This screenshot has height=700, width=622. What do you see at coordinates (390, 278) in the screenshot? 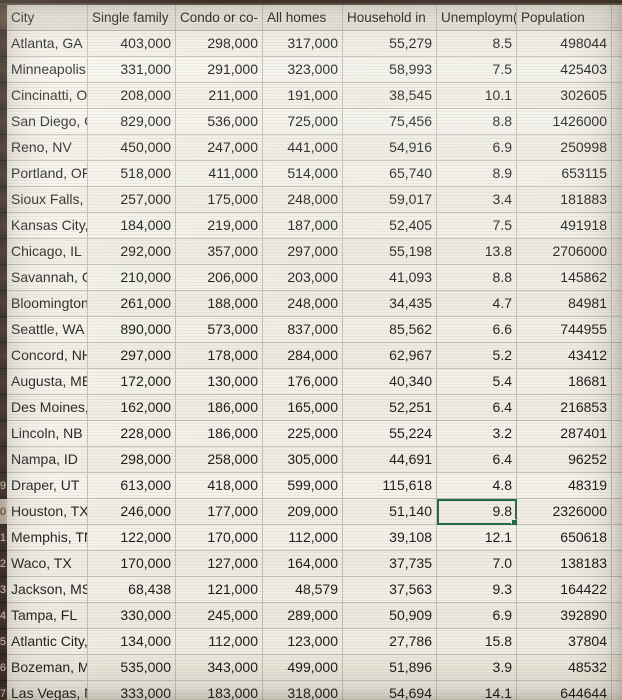
I see `cell-household-income: 41,093` at bounding box center [390, 278].